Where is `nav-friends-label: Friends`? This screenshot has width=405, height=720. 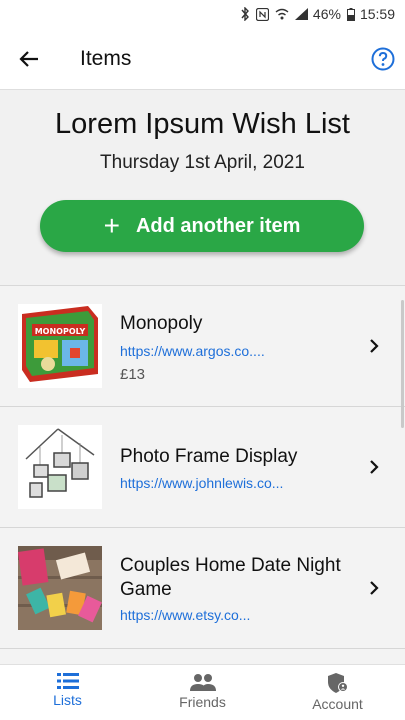
nav-friends-label: Friends is located at coordinates (202, 702).